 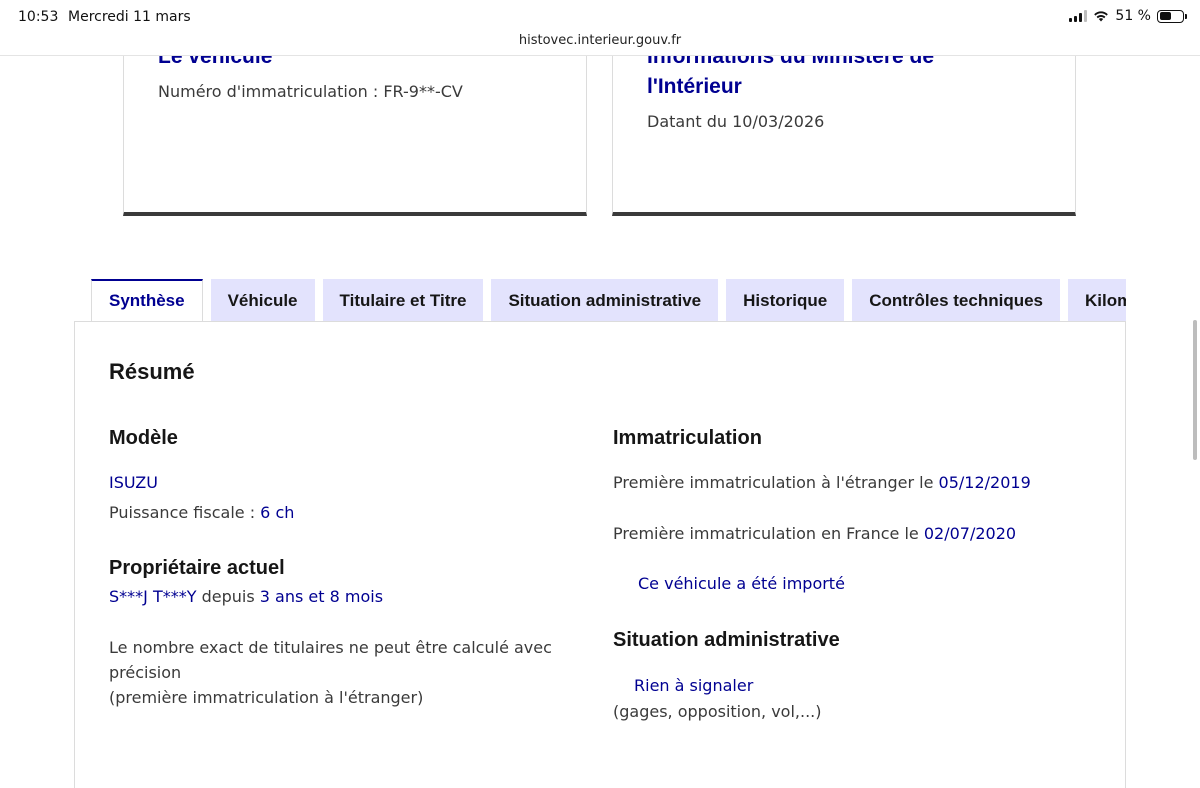 I want to click on cellular-signal-icon, so click(x=1078, y=16).